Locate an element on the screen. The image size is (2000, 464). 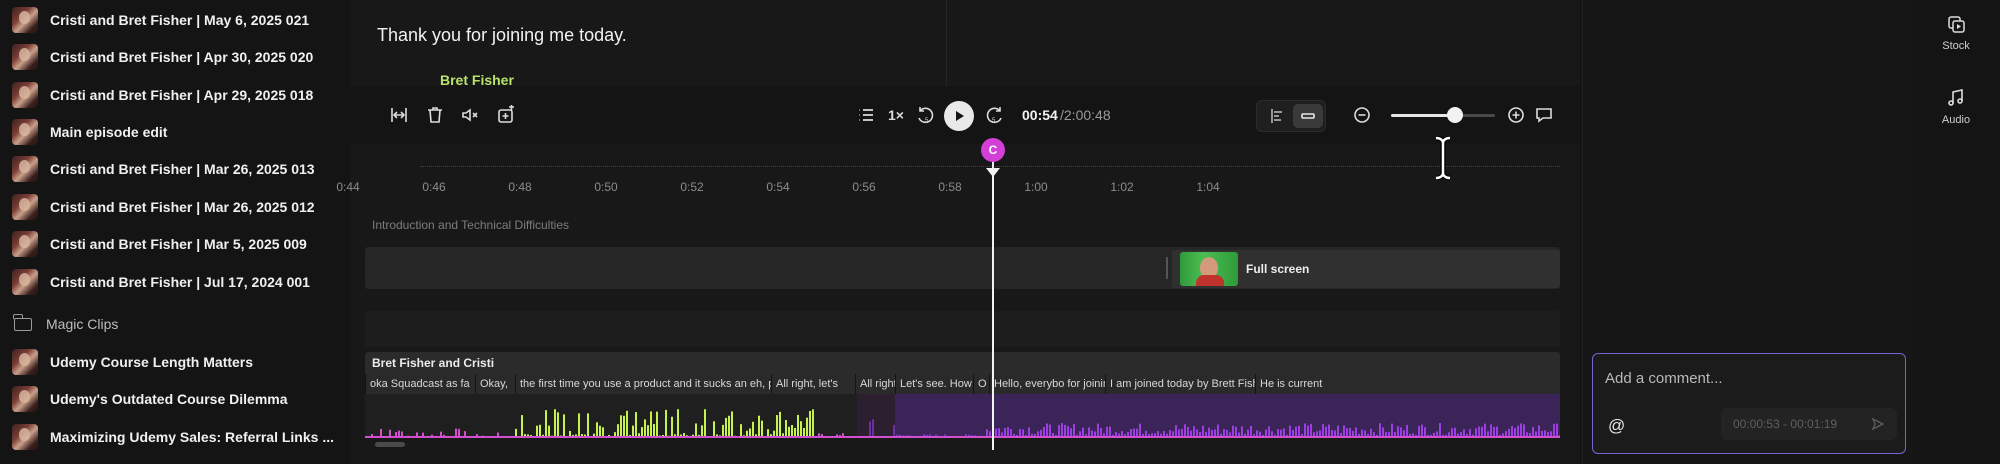
waveform-baseline is located at coordinates (962, 437).